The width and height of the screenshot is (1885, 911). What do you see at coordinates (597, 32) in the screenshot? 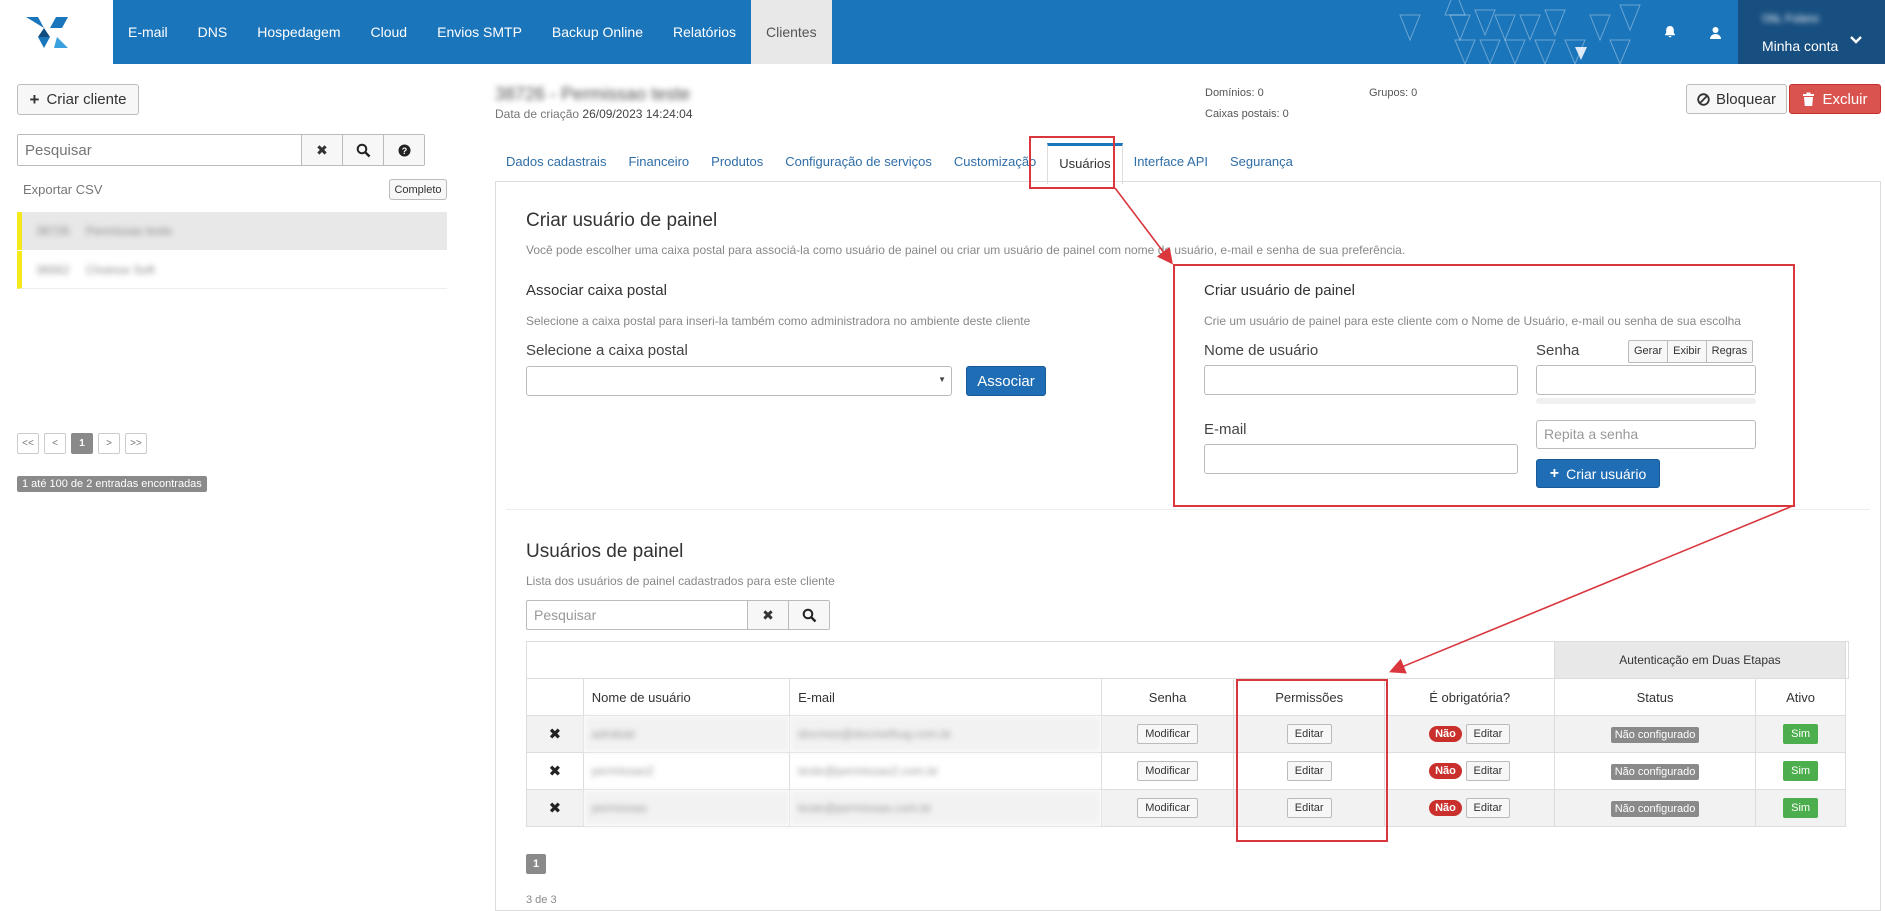
I see `nav-backup-online: Backup Online` at bounding box center [597, 32].